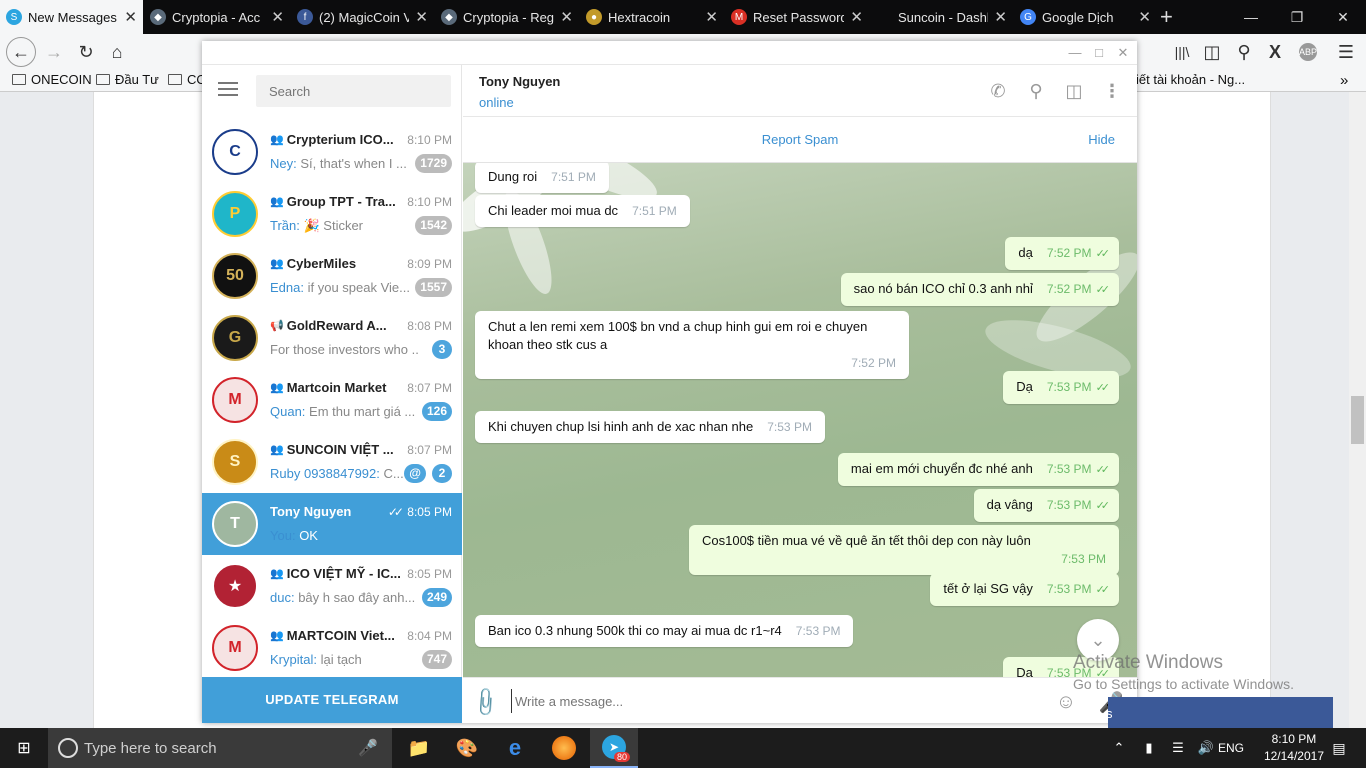  I want to click on message-bubble: tết ở lại SG vậy 7:53 PM ✓✓, so click(1024, 589).